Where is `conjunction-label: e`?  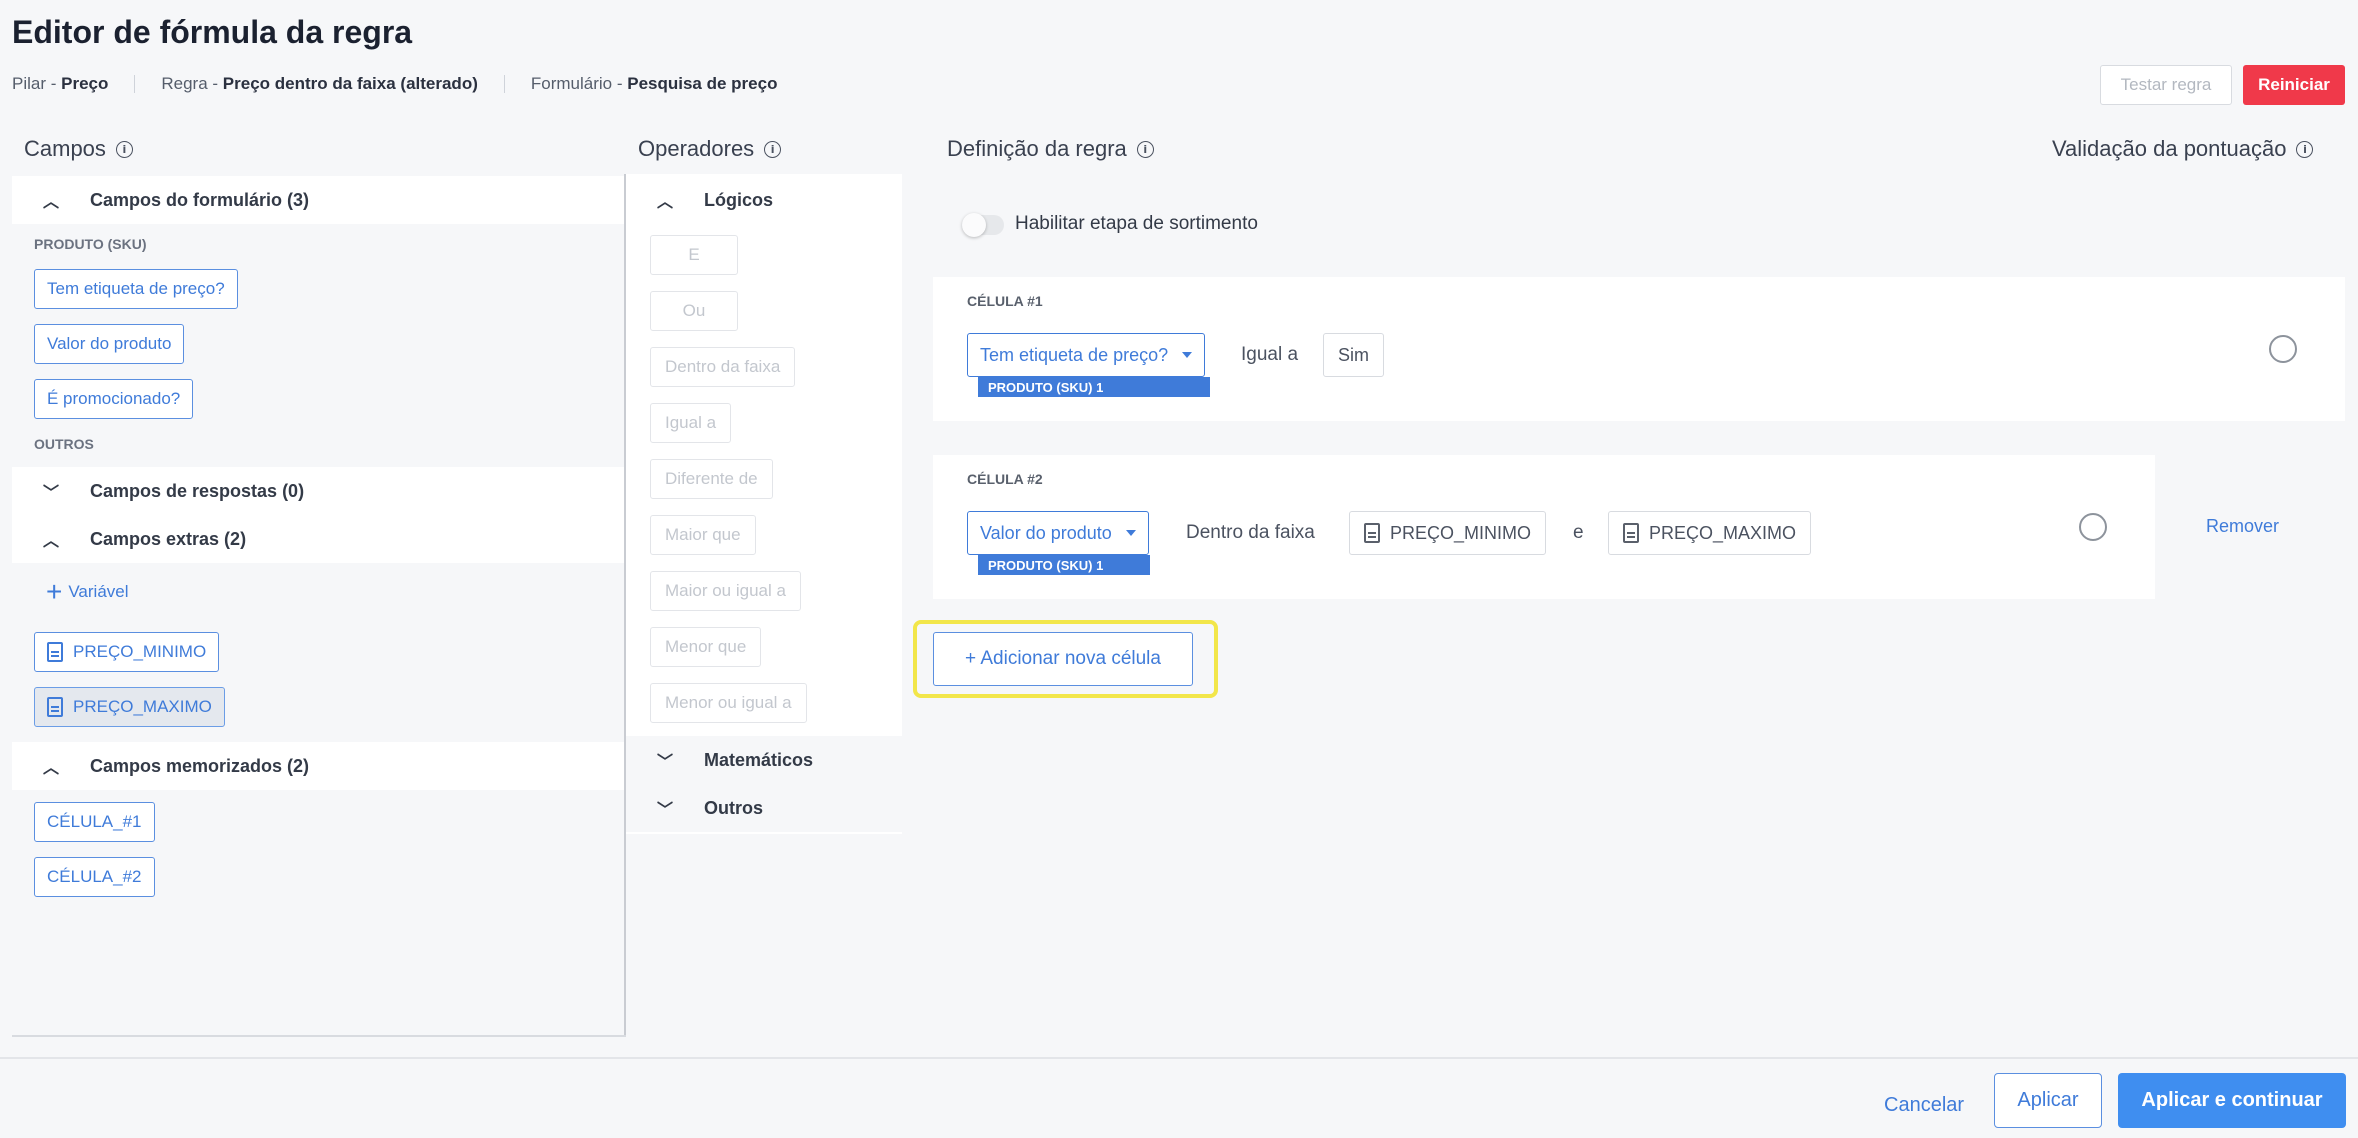 conjunction-label: e is located at coordinates (1578, 532).